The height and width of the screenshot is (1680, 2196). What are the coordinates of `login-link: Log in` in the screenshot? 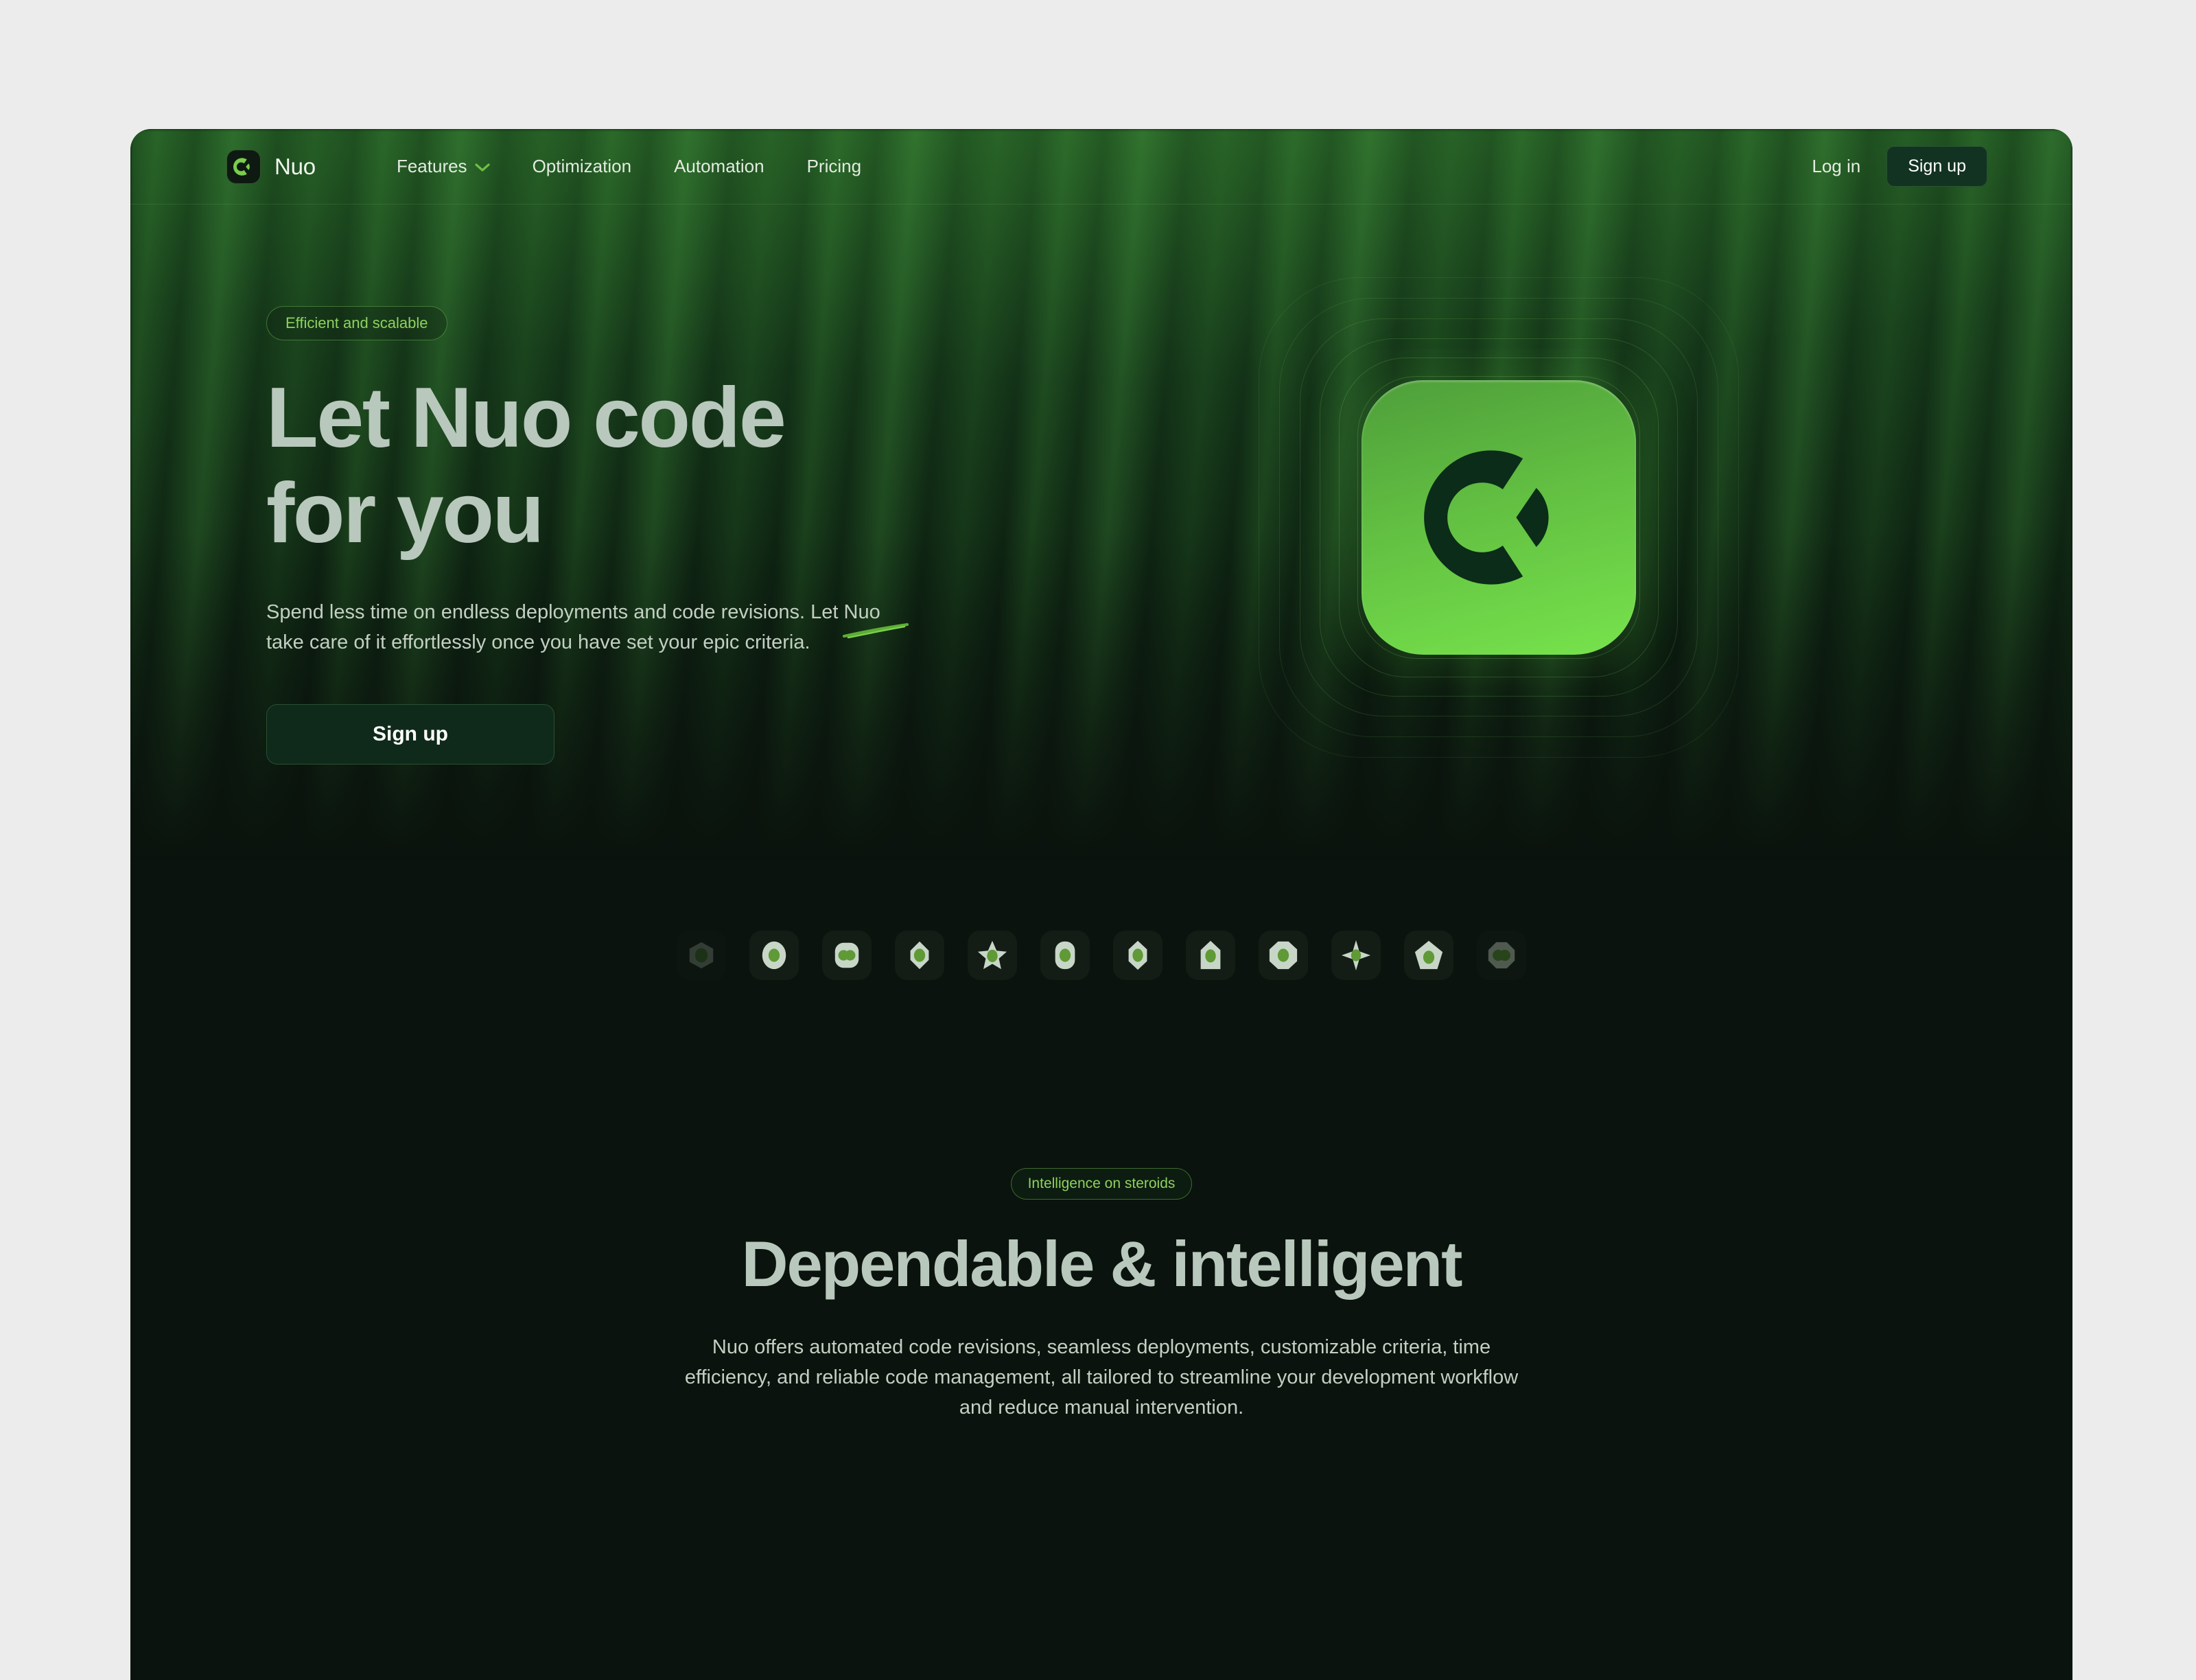 It's located at (1836, 166).